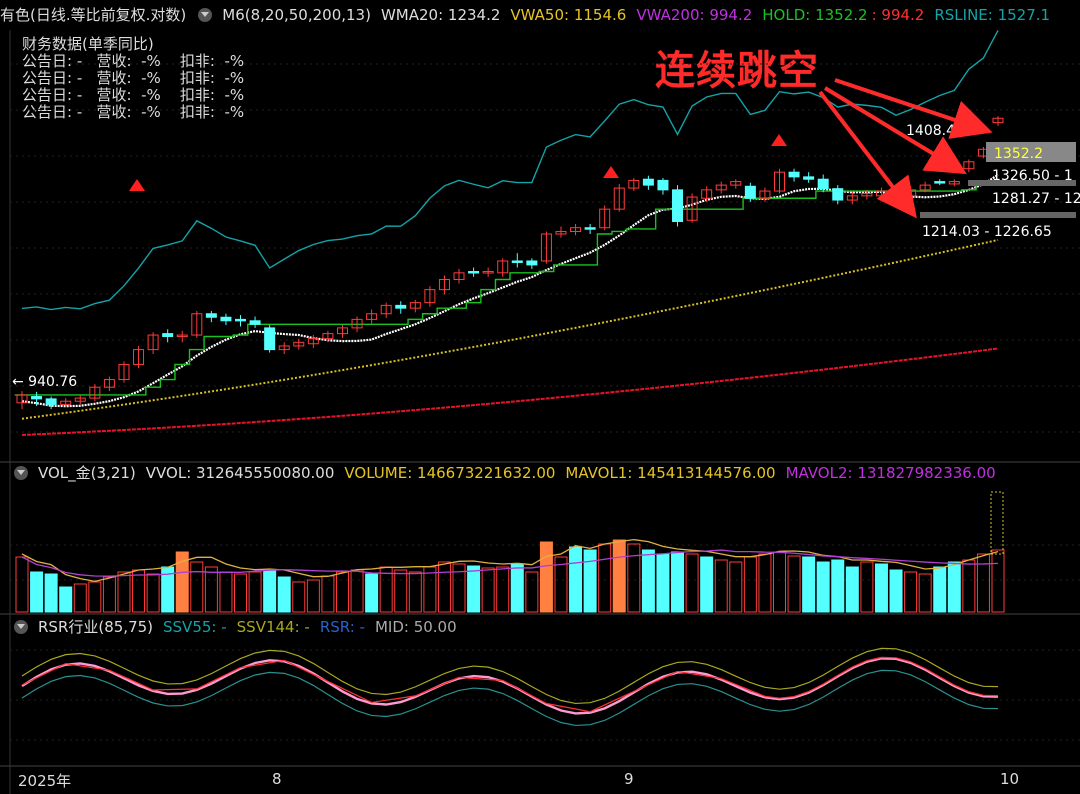 This screenshot has height=794, width=1080. I want to click on hold-tag-label: 1352.2, so click(1018, 154).